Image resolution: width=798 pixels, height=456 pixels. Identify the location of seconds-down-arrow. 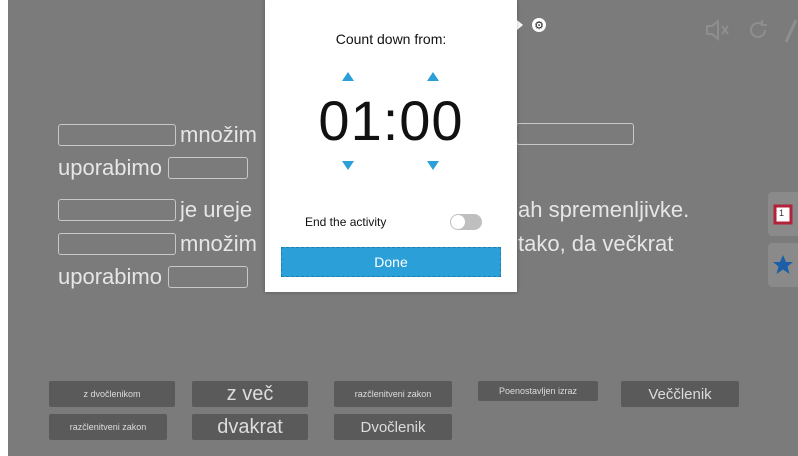
(433, 165).